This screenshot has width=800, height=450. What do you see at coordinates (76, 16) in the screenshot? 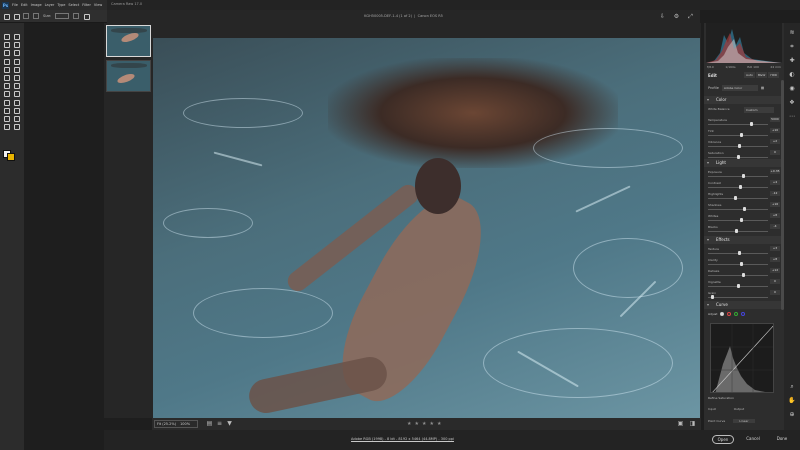
I see `pressure-toggle` at bounding box center [76, 16].